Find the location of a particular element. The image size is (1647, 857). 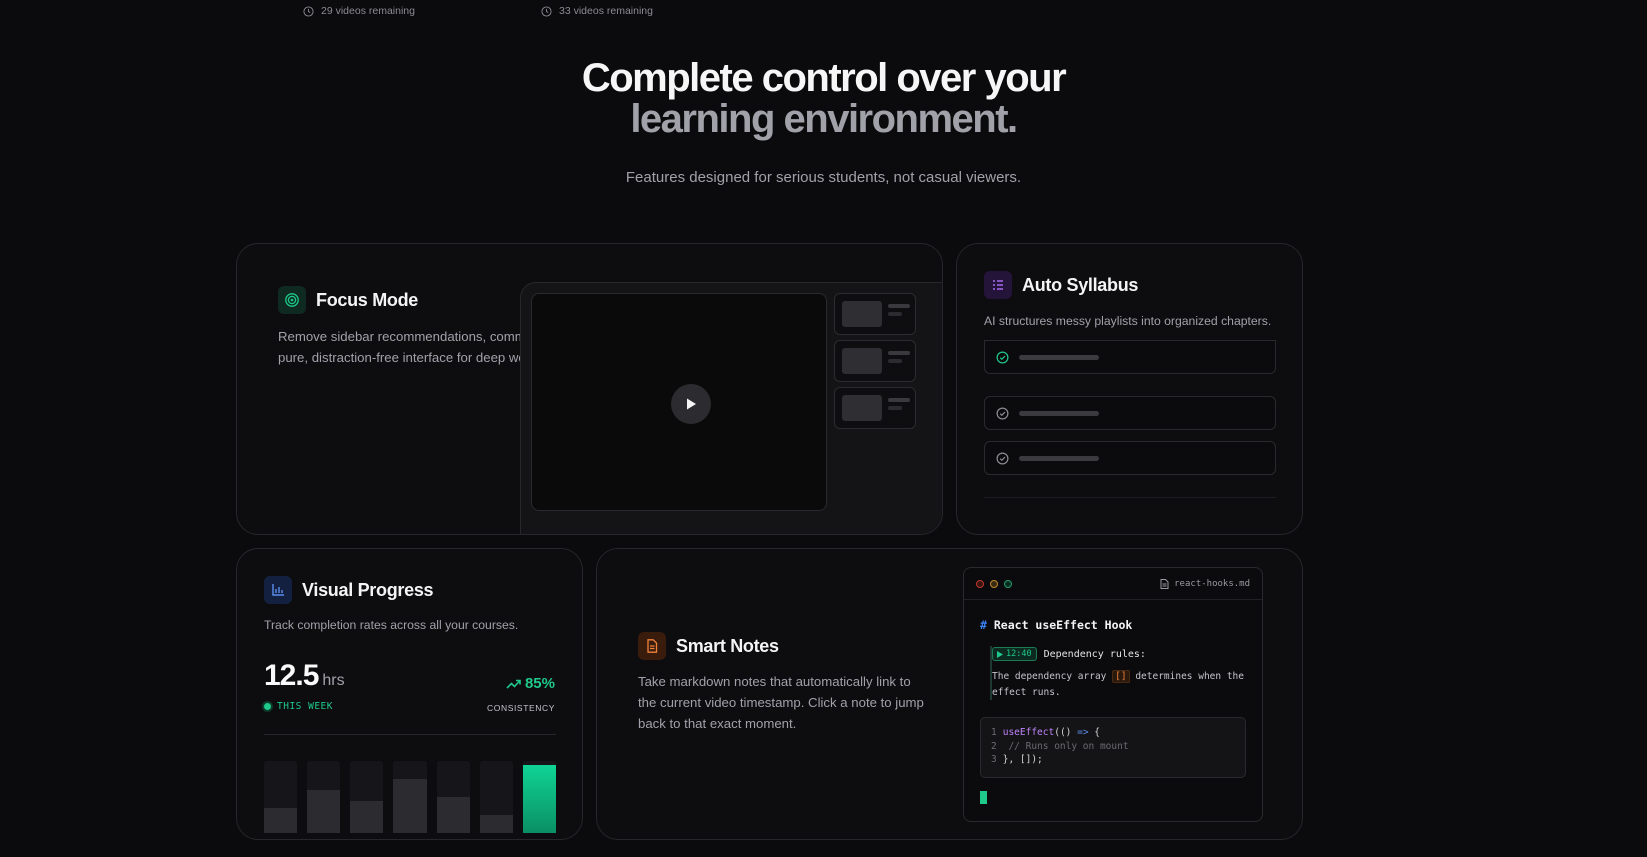

consistency-label: CONSISTENCY is located at coordinates (521, 708).